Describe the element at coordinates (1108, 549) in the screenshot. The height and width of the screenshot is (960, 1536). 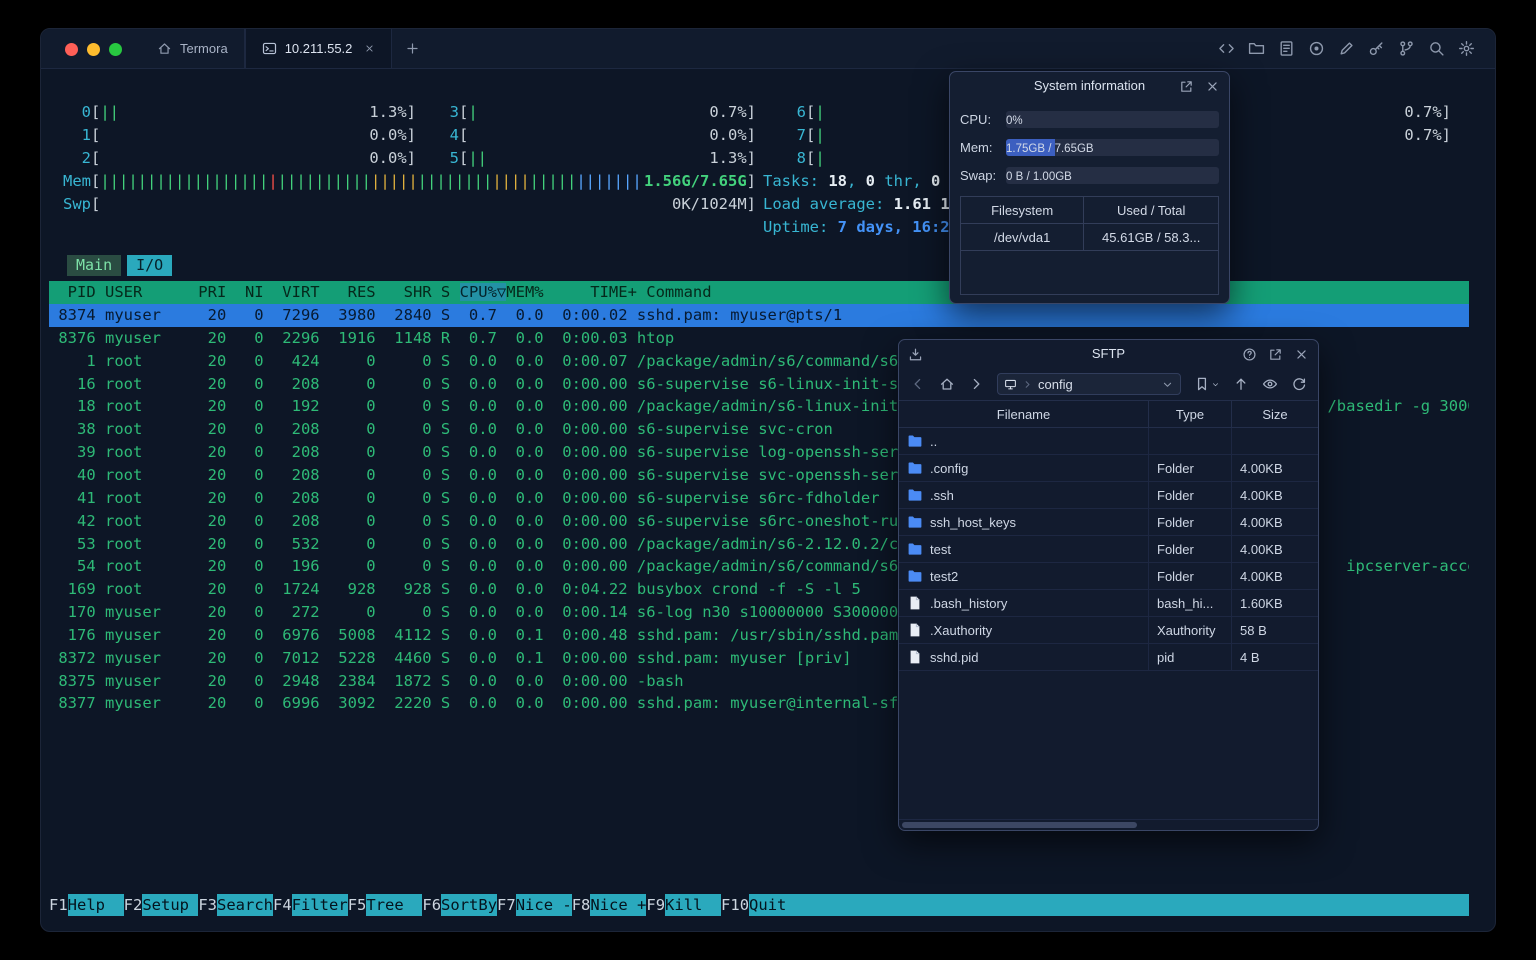
I see `file-row: test Folder 4.00KB` at that location.